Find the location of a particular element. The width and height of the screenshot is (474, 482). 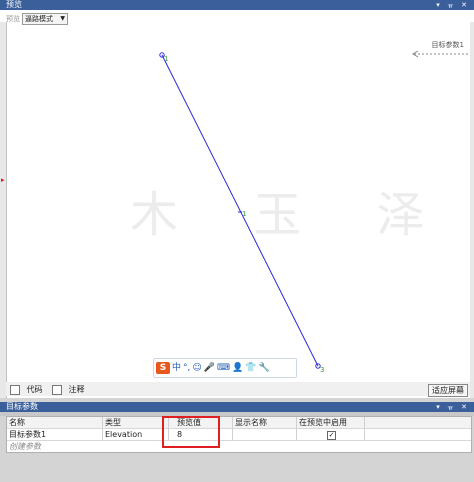

ime-user-icon: 👤 is located at coordinates (237, 368).